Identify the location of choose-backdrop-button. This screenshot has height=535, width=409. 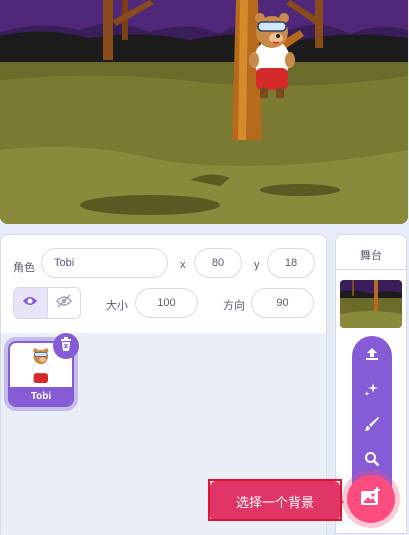
(371, 499).